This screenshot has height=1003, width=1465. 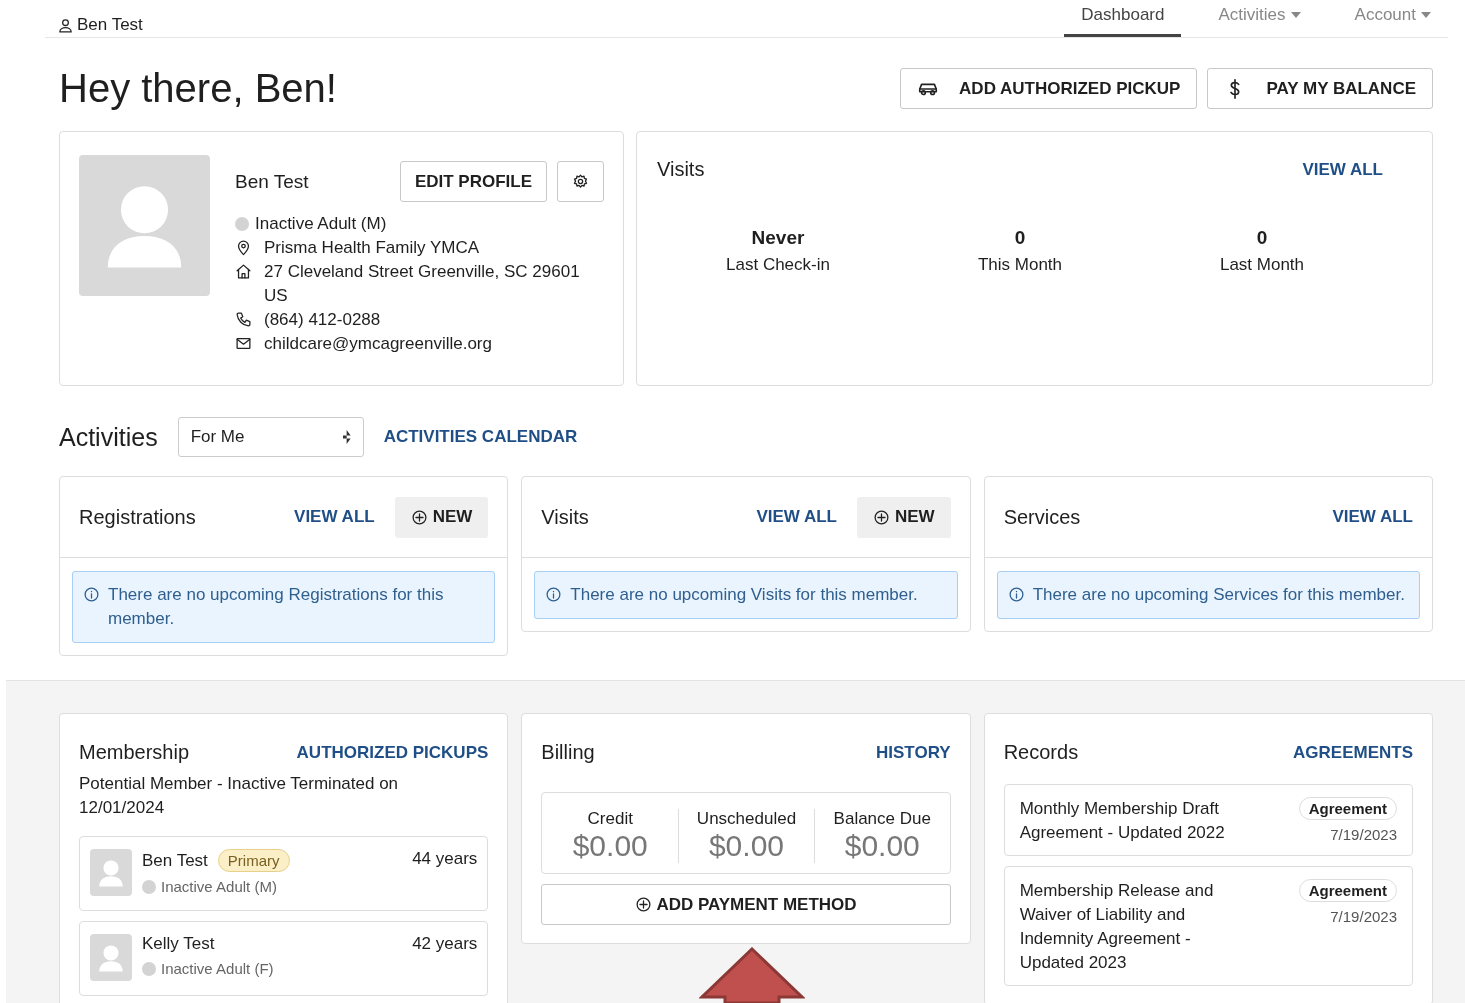 What do you see at coordinates (445, 859) in the screenshot?
I see `member-age: 44 years` at bounding box center [445, 859].